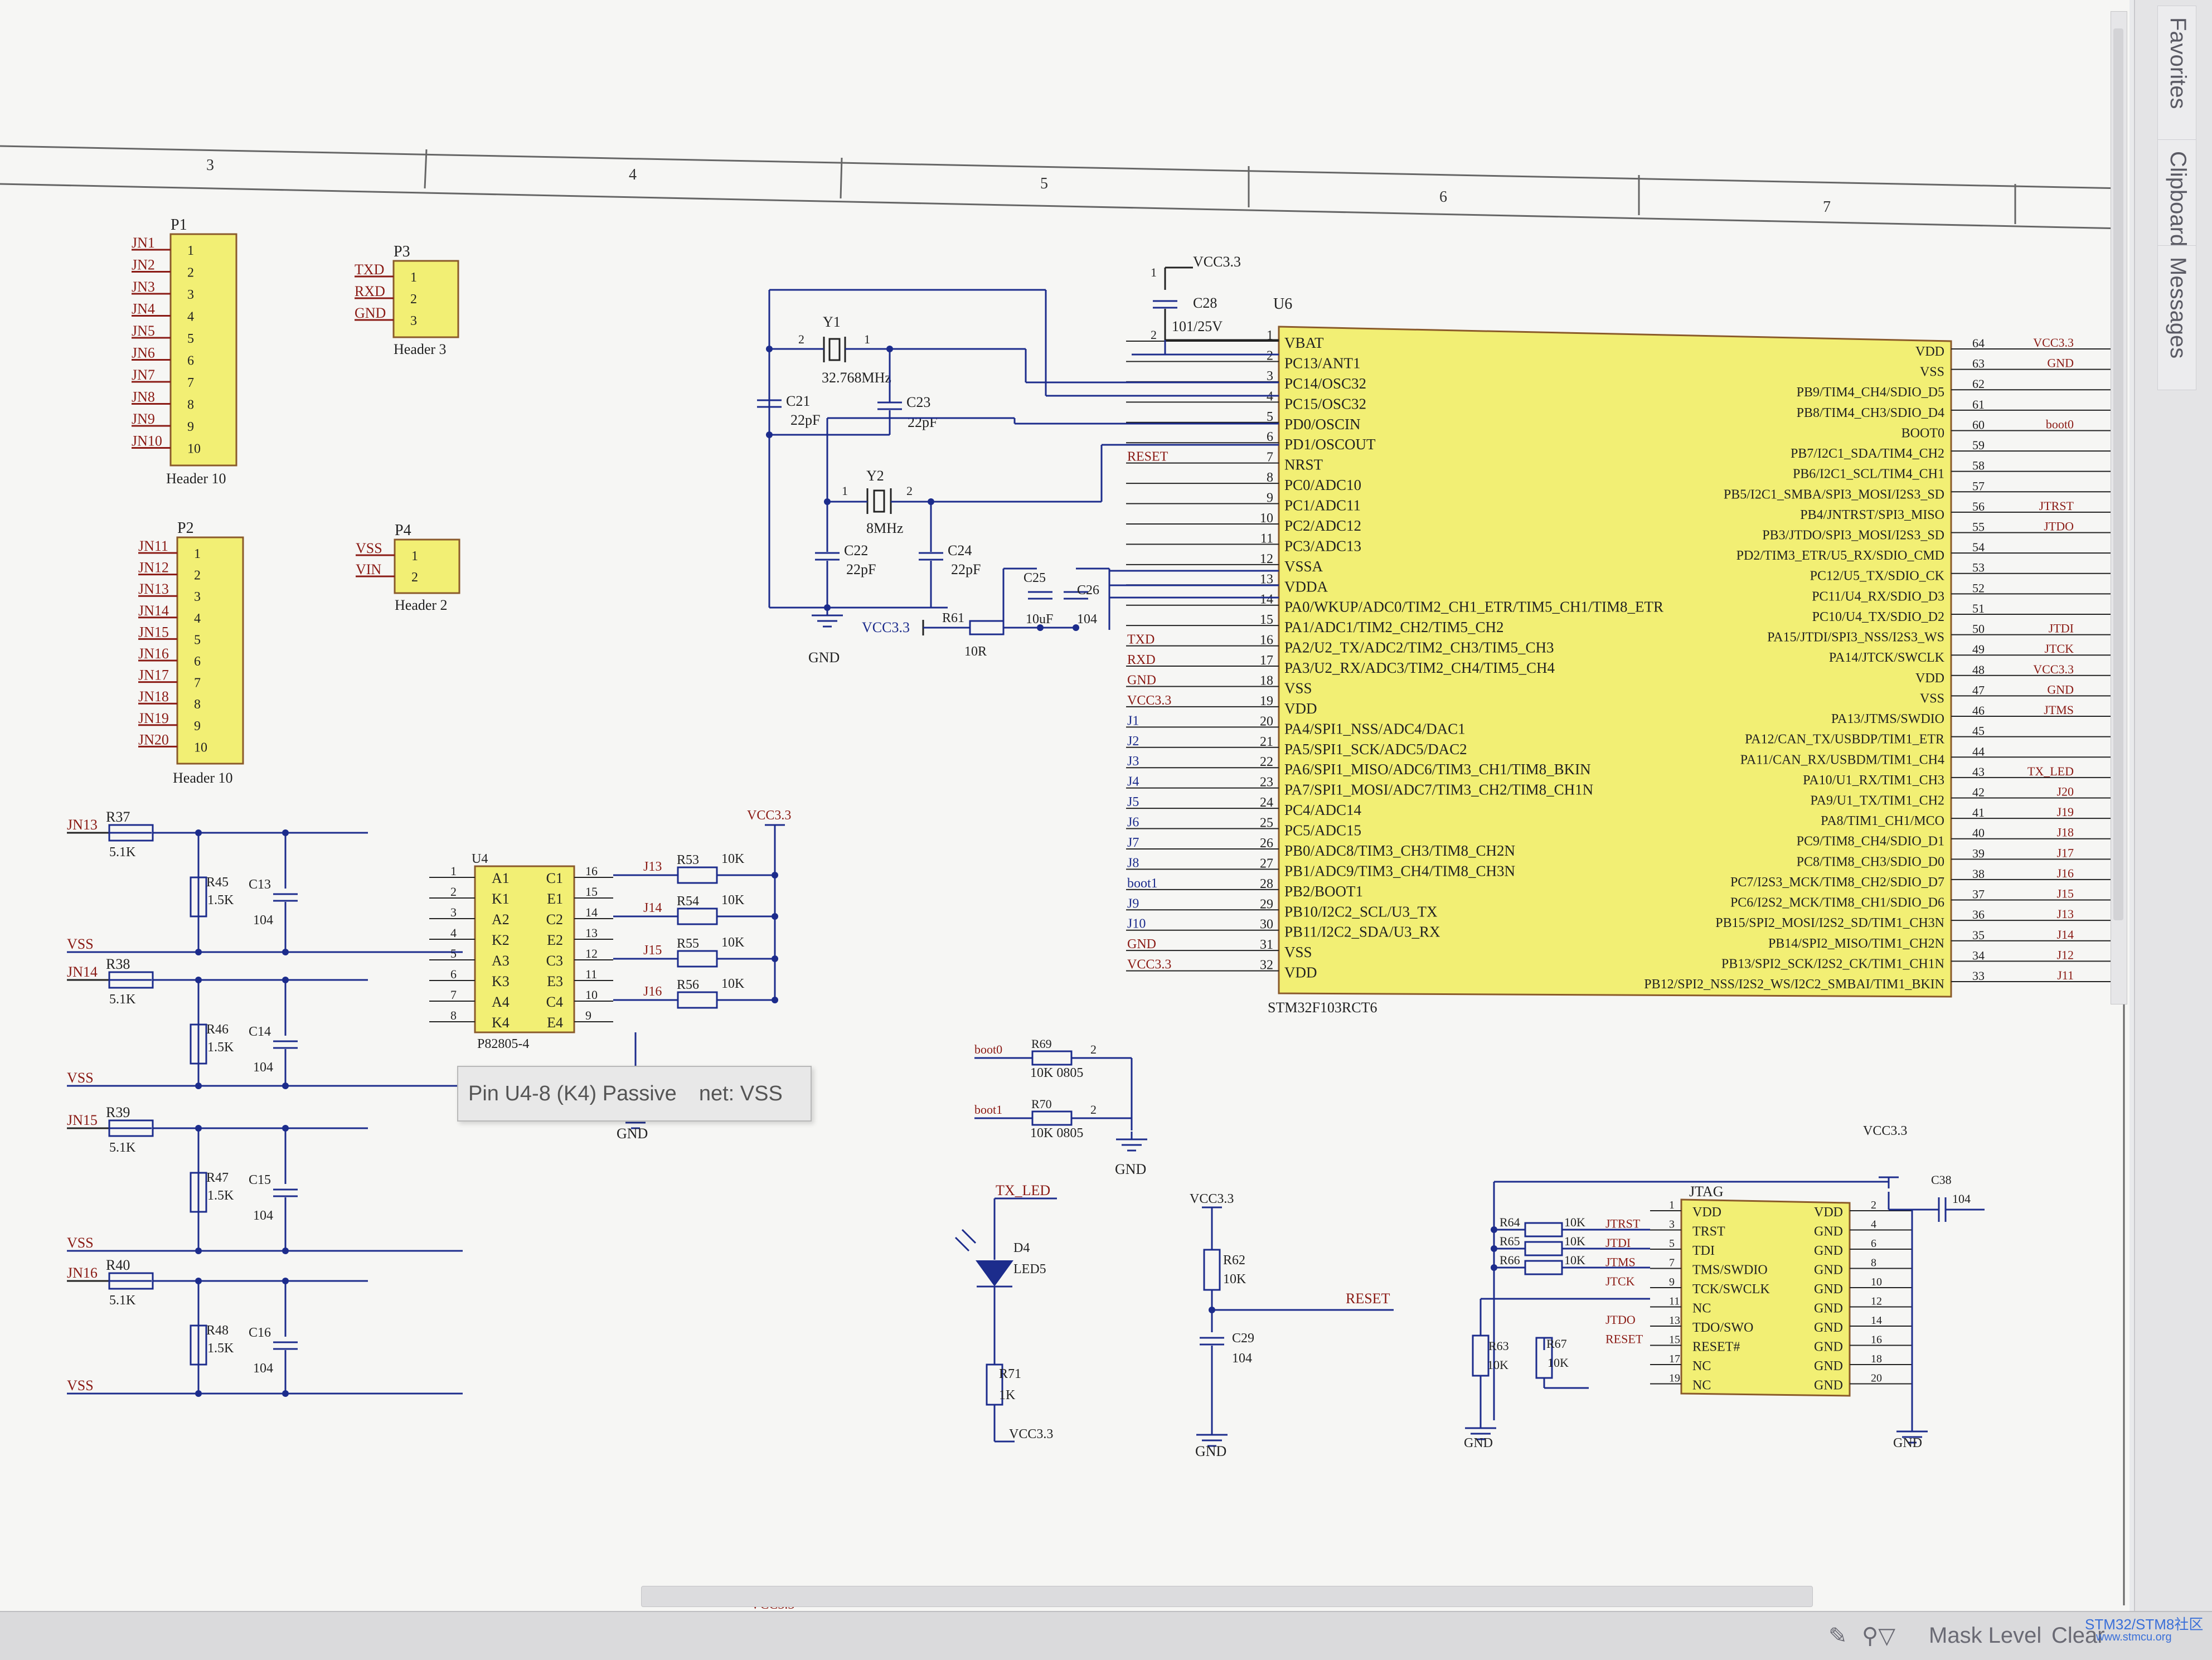  Describe the element at coordinates (1701, 1309) in the screenshot. I see `pin-name: NC` at that location.